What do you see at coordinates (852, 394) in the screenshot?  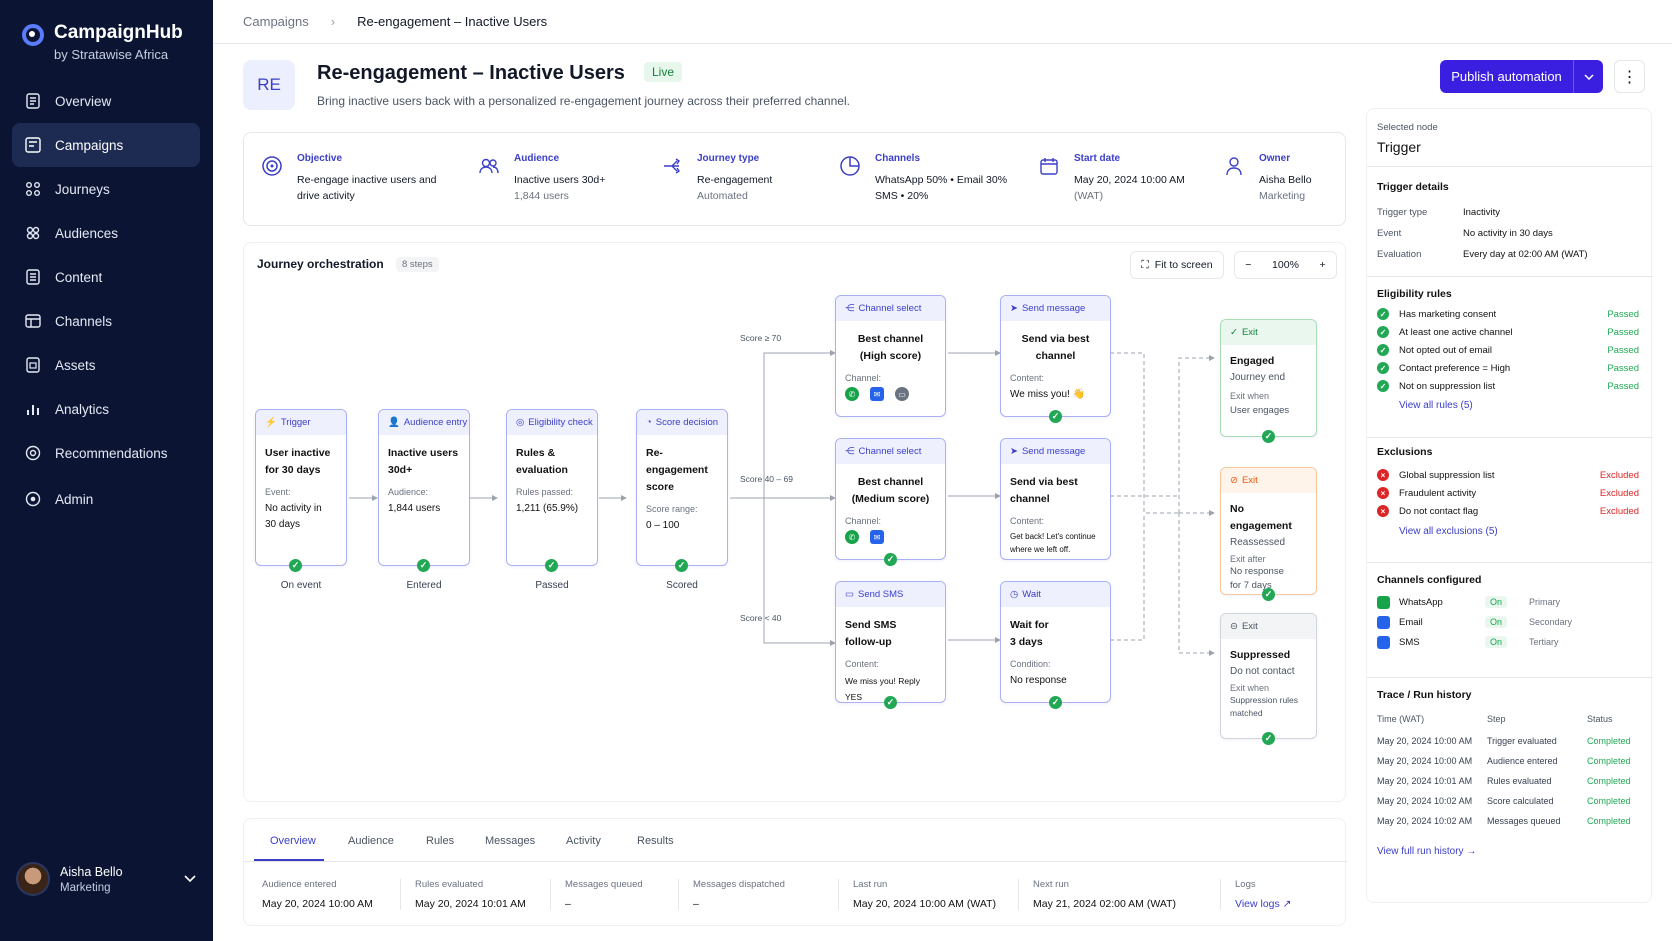 I see `whatsapp-icon: ✆` at bounding box center [852, 394].